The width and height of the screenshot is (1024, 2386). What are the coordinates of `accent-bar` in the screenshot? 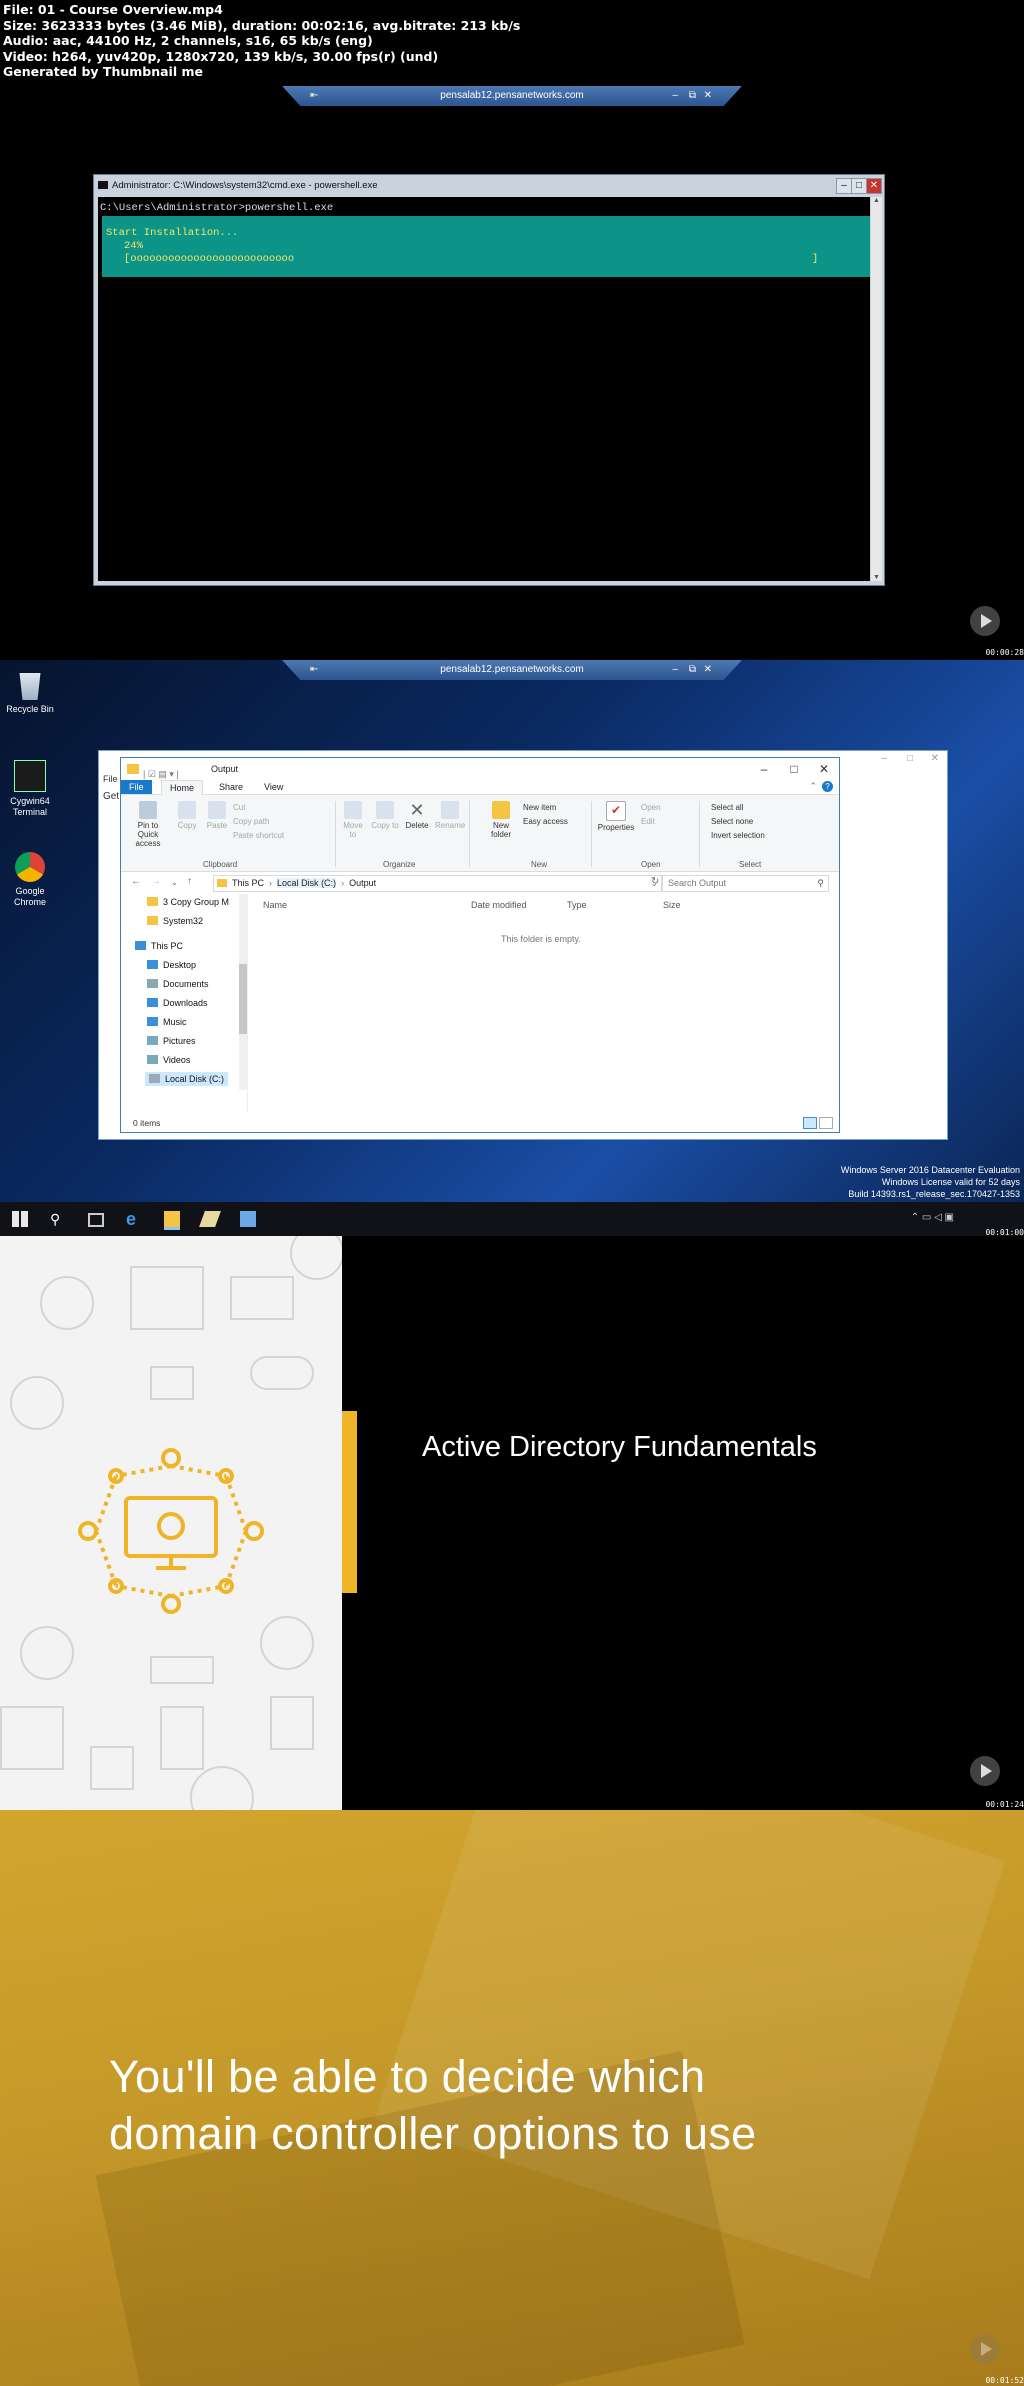 It's located at (349, 1502).